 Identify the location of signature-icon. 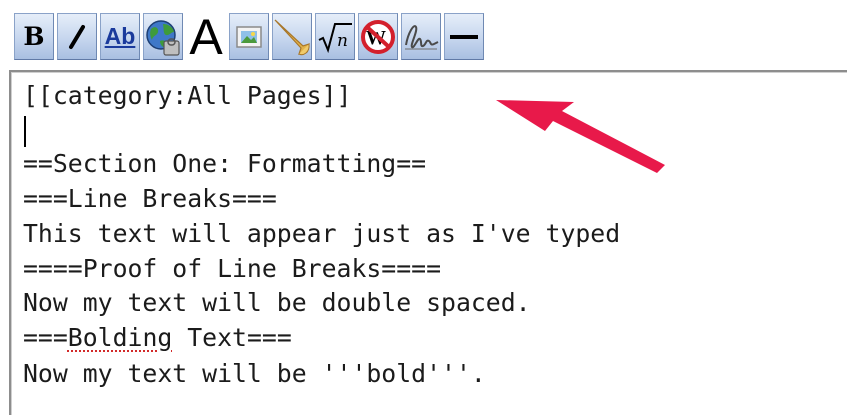
(421, 37).